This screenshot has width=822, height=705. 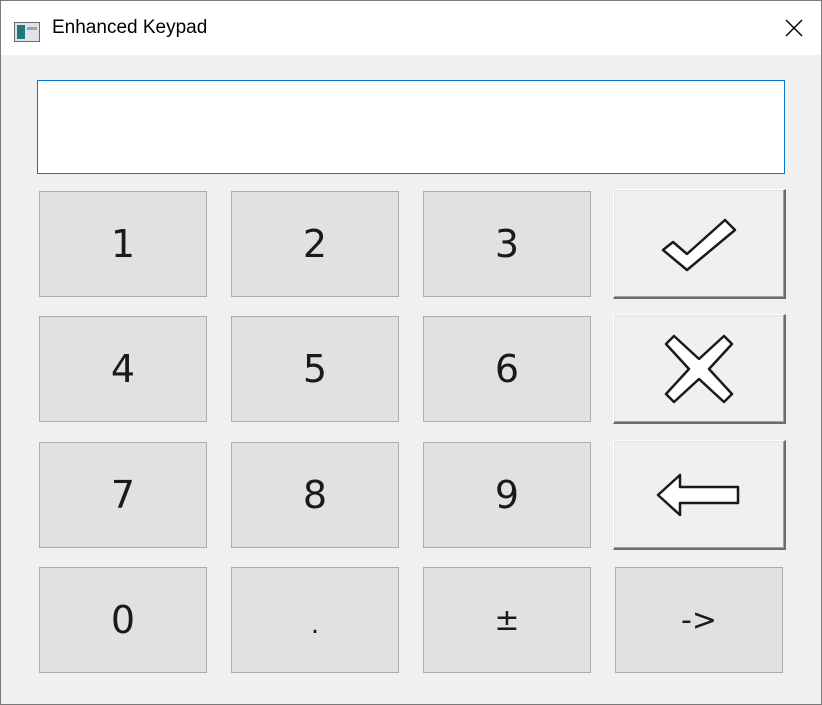 I want to click on backspace-button, so click(x=699, y=495).